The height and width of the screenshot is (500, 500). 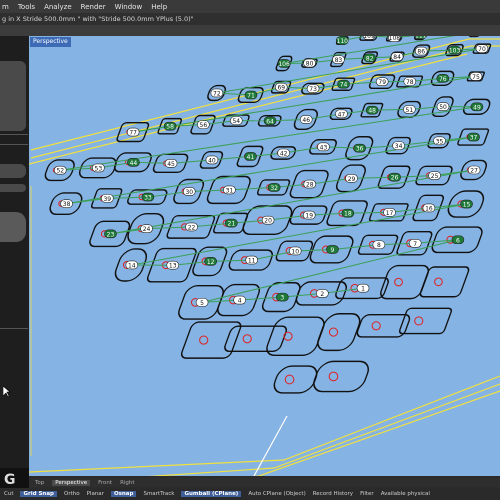 What do you see at coordinates (133, 133) in the screenshot?
I see `part-label-text: 77` at bounding box center [133, 133].